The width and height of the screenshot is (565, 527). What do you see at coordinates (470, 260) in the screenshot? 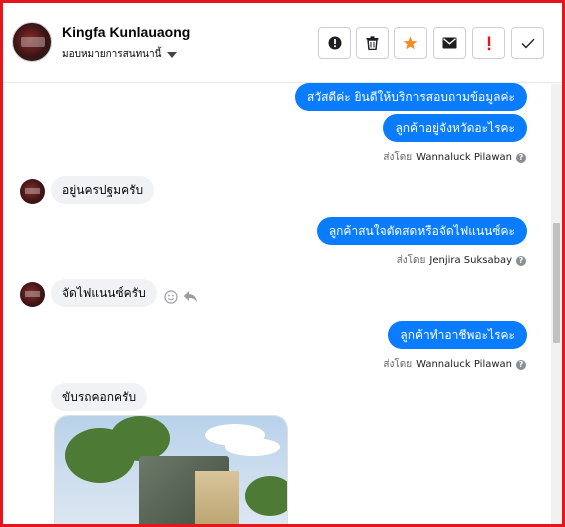
I see `agent-name: Jenjira Suksabay` at bounding box center [470, 260].